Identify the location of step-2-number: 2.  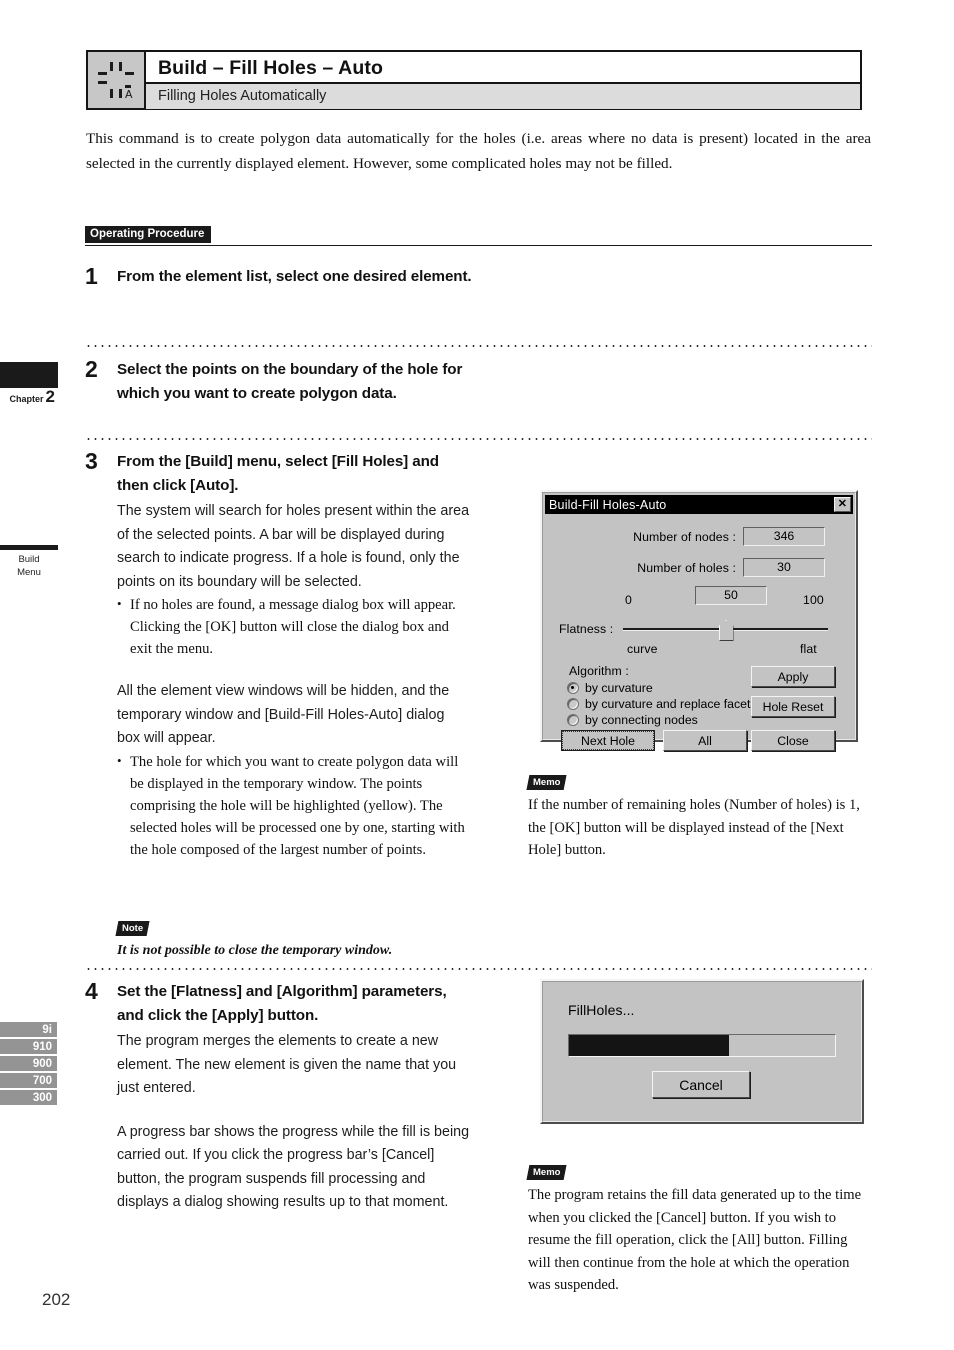
(91, 369).